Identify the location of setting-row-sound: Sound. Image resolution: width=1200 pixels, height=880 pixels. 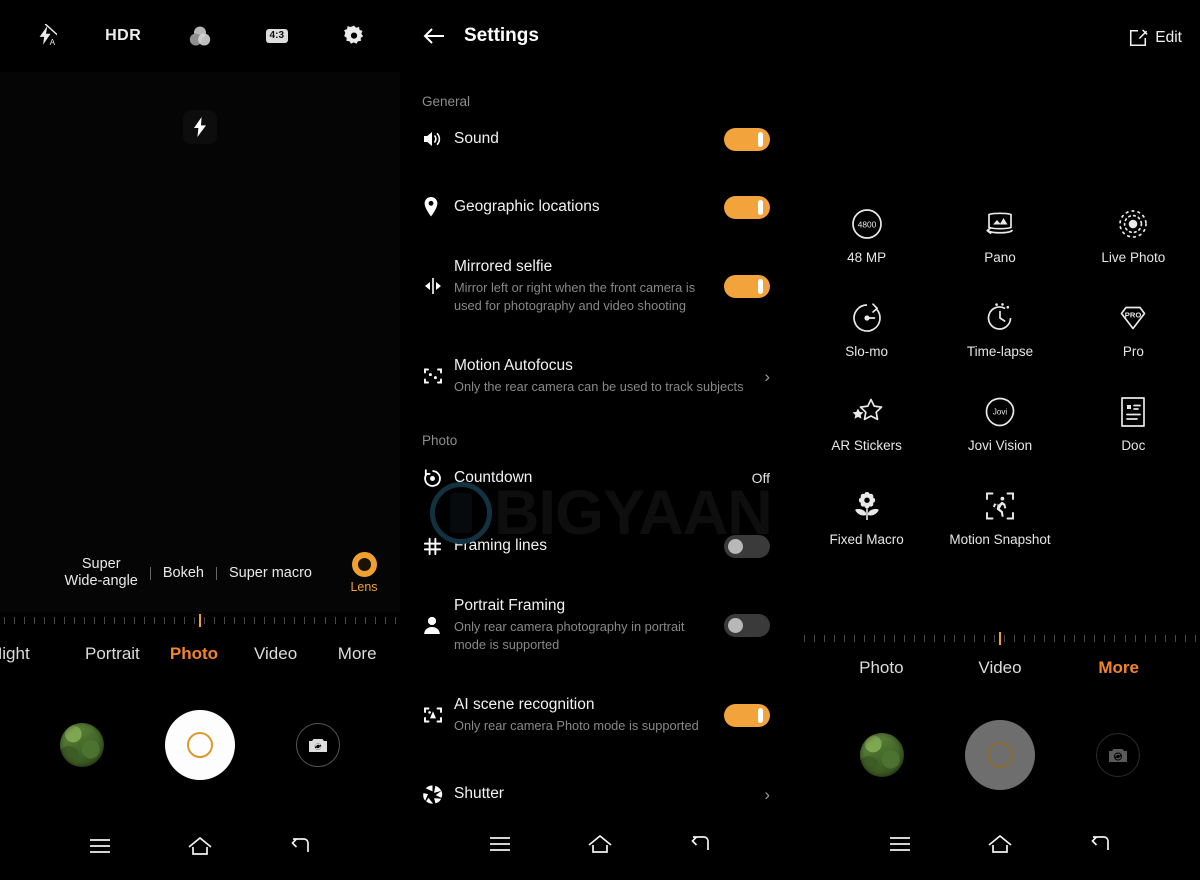
(600, 139).